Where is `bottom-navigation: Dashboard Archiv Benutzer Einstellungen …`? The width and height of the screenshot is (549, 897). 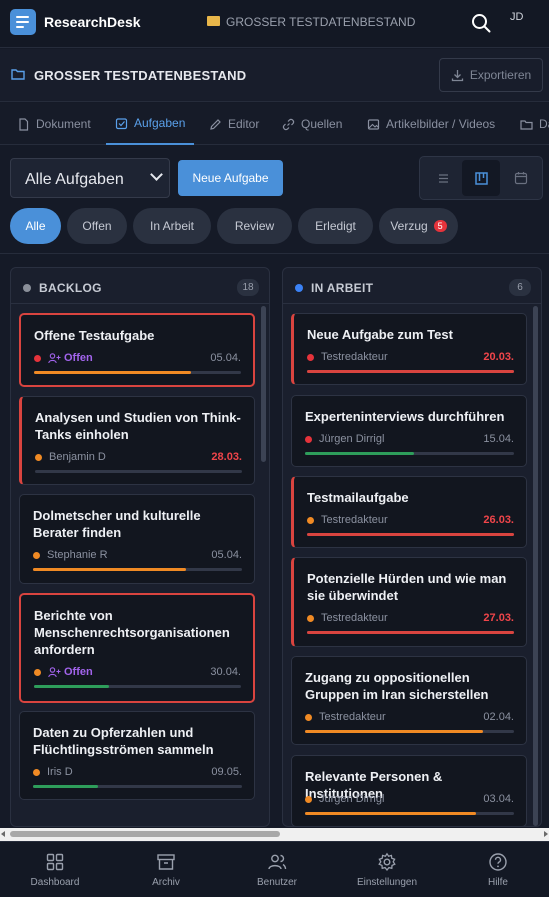 bottom-navigation: Dashboard Archiv Benutzer Einstellungen … is located at coordinates (274, 869).